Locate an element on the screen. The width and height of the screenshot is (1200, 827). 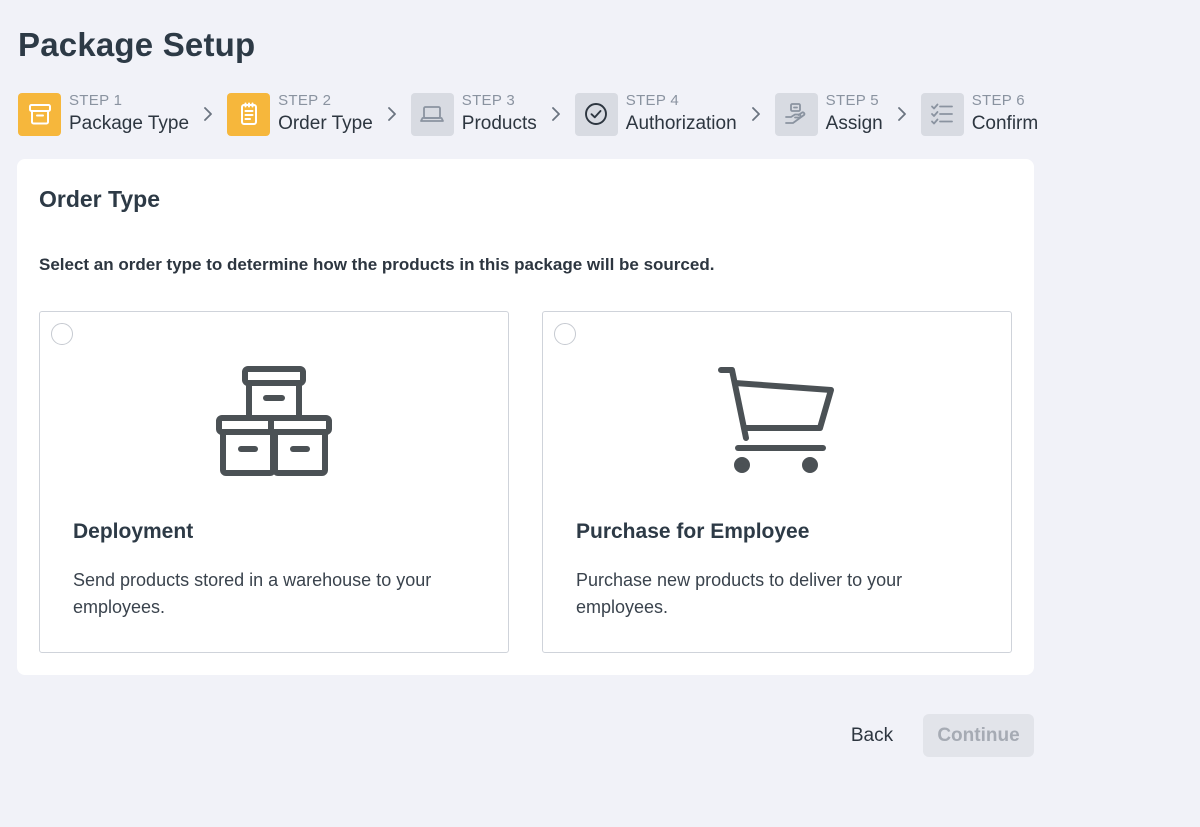
hand-package-icon is located at coordinates (796, 114).